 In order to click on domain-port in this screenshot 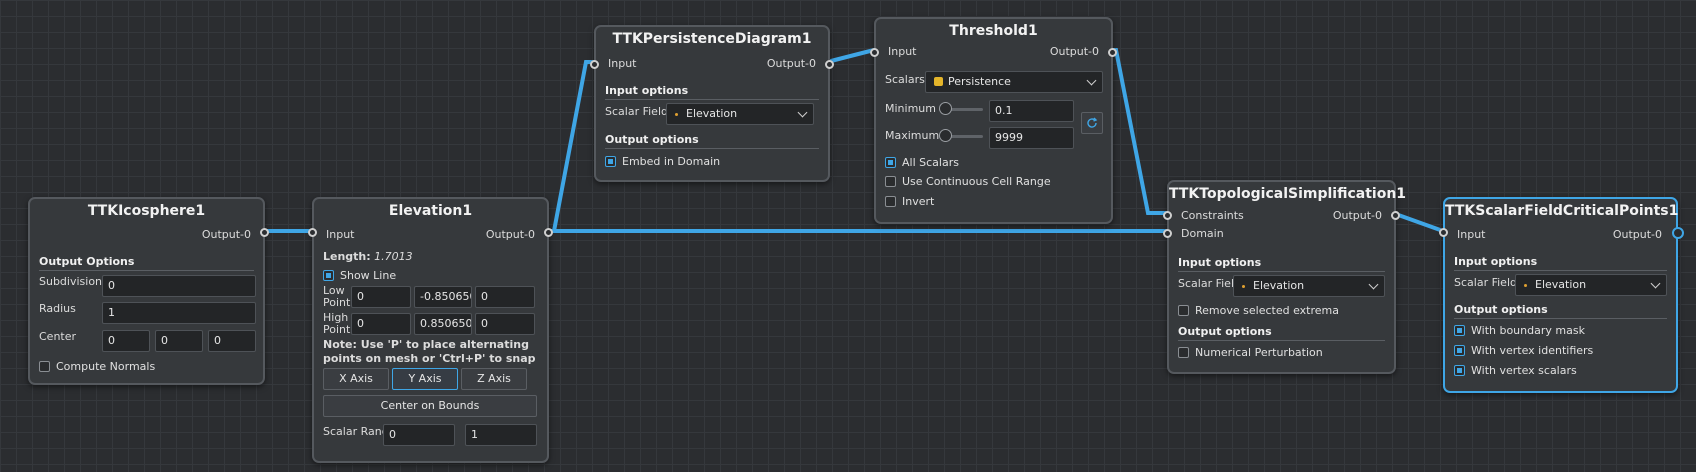, I will do `click(1167, 233)`.